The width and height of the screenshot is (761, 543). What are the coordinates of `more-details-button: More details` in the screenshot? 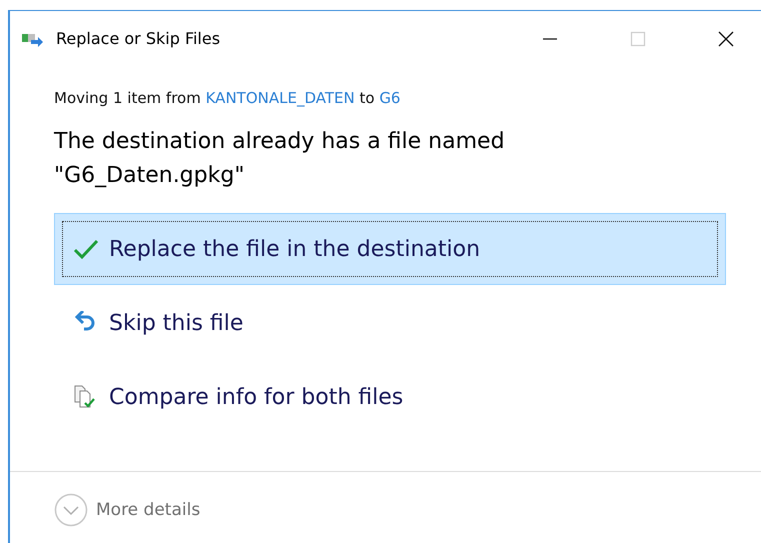 It's located at (127, 510).